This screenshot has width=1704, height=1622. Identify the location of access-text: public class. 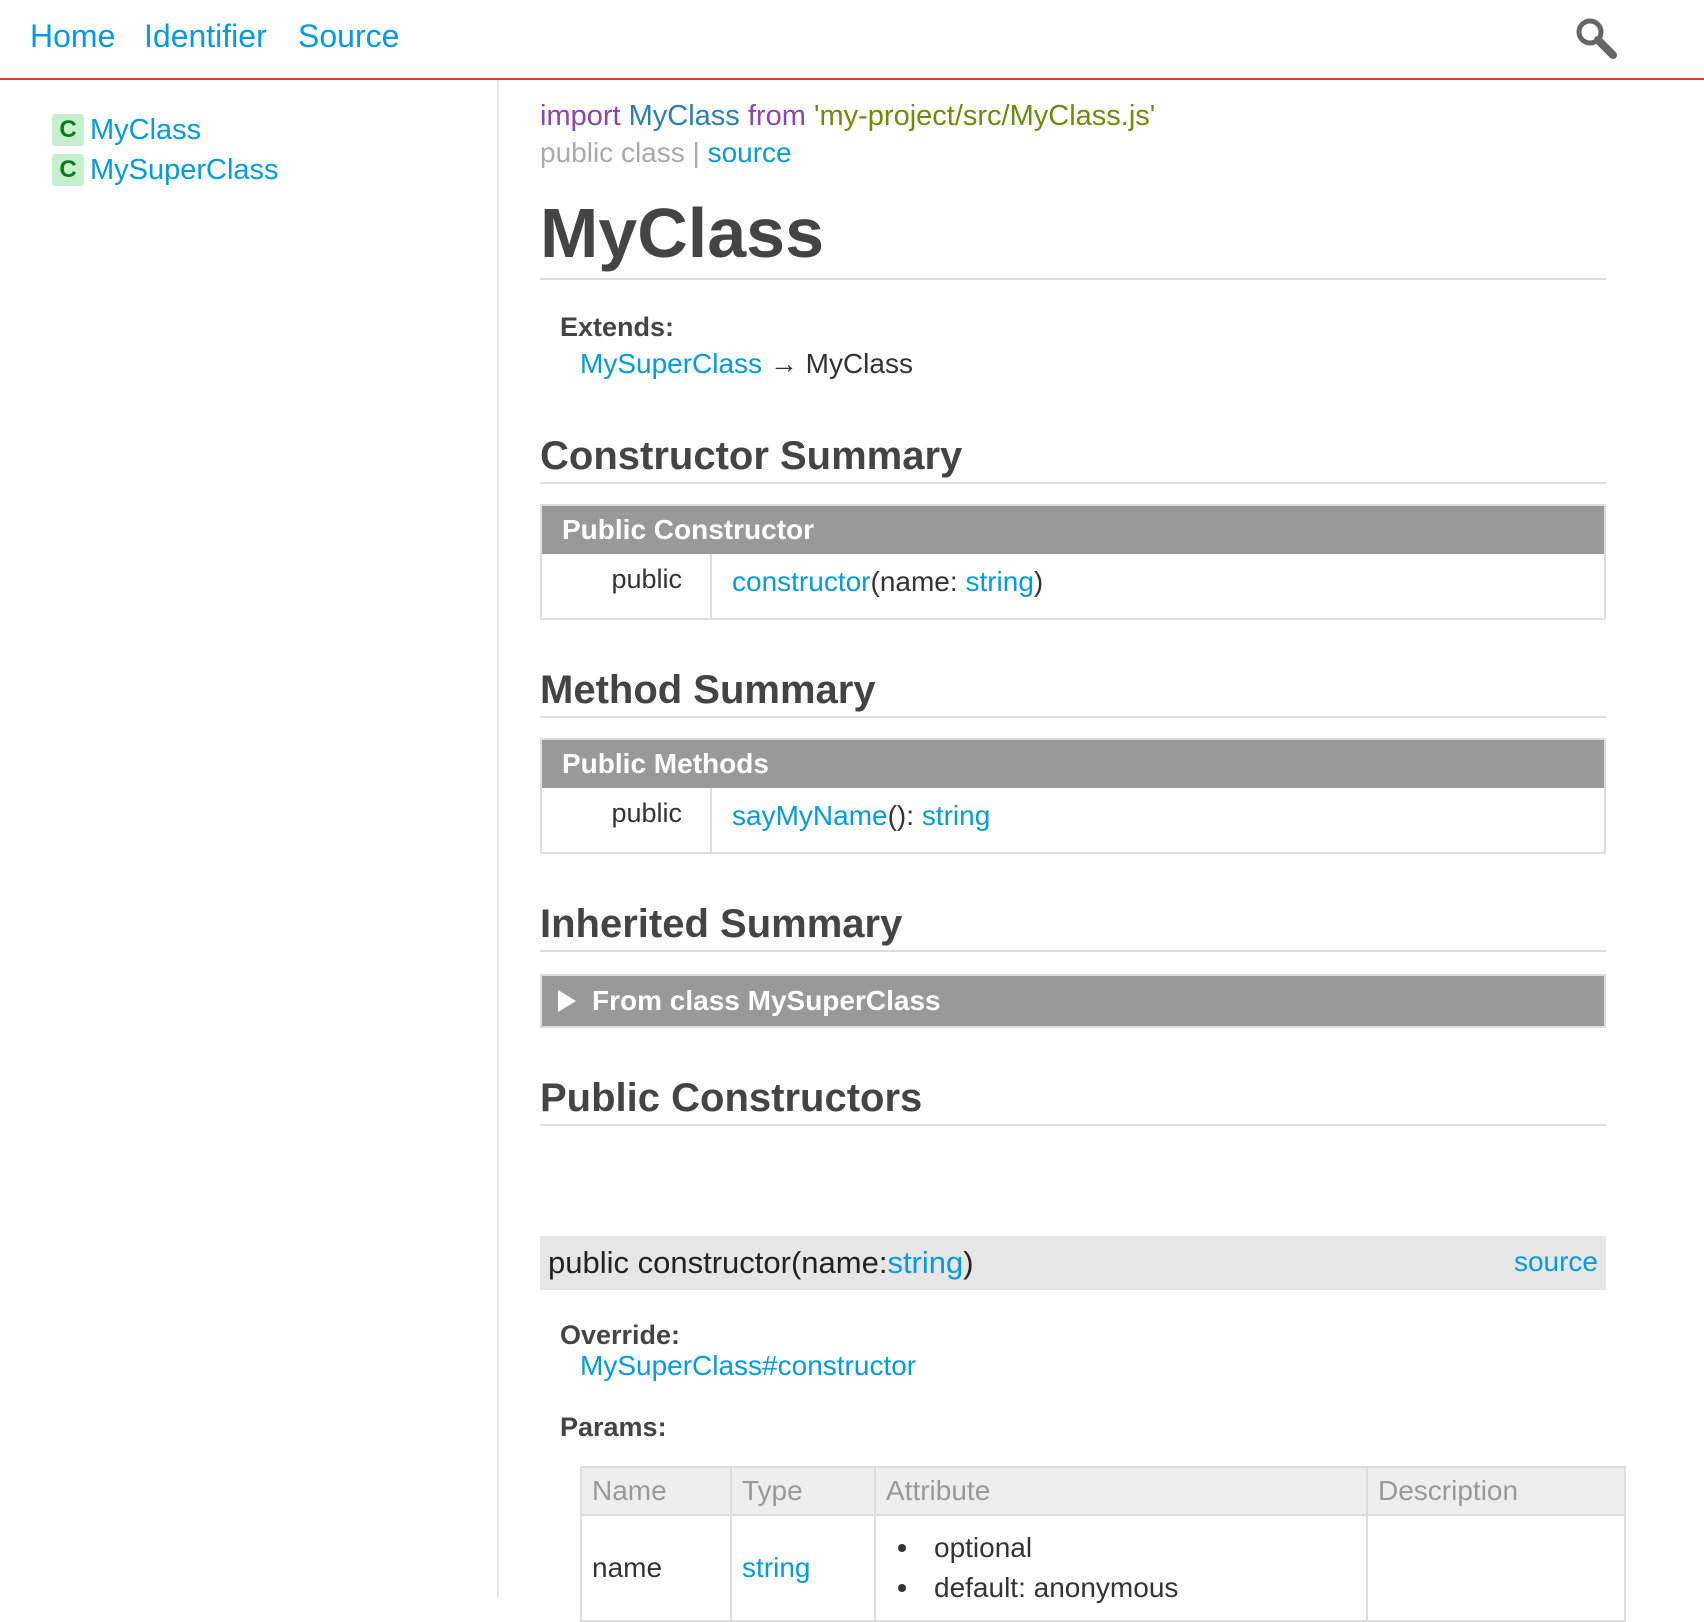
(612, 152).